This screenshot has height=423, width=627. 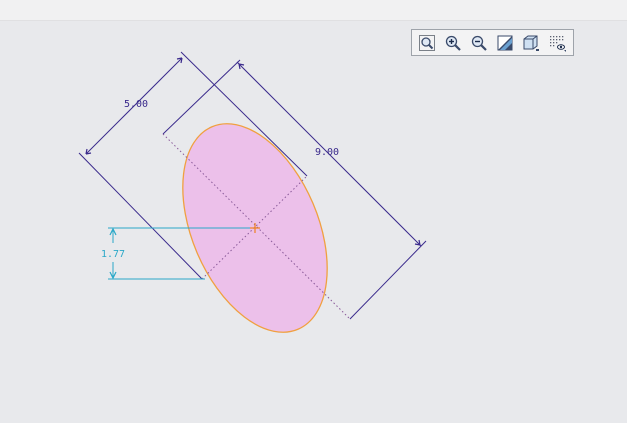 I want to click on zoom-fit-icon, so click(x=427, y=42).